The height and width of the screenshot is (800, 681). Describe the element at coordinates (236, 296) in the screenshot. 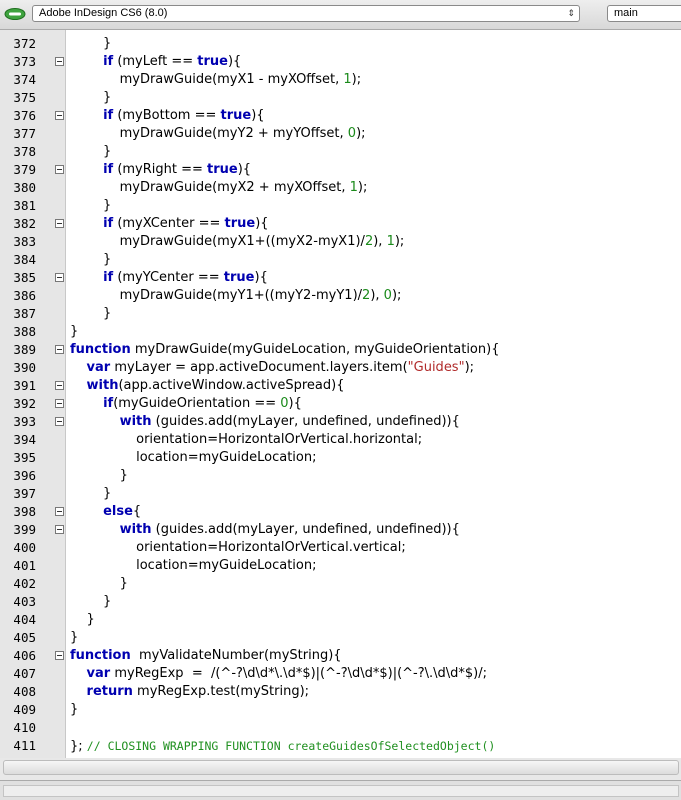

I see `code-text: myDrawGuide(myY1+((myY2-myY1)/2), 0);` at that location.